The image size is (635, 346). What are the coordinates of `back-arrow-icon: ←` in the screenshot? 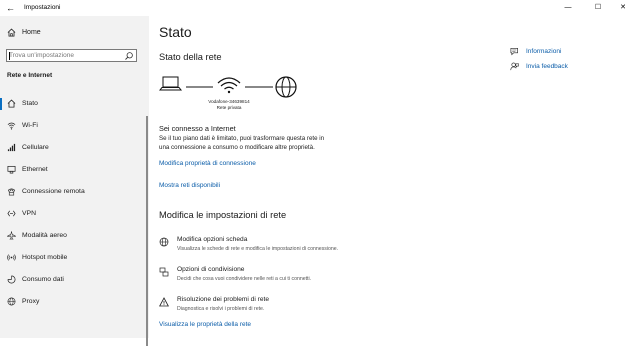 It's located at (10, 8).